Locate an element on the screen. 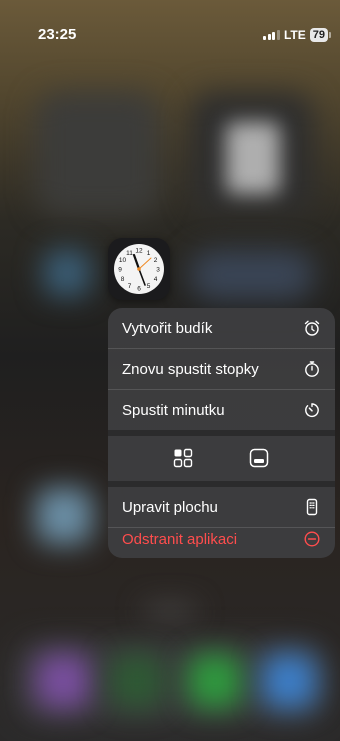 The width and height of the screenshot is (340, 741). network-type: LTE is located at coordinates (294, 35).